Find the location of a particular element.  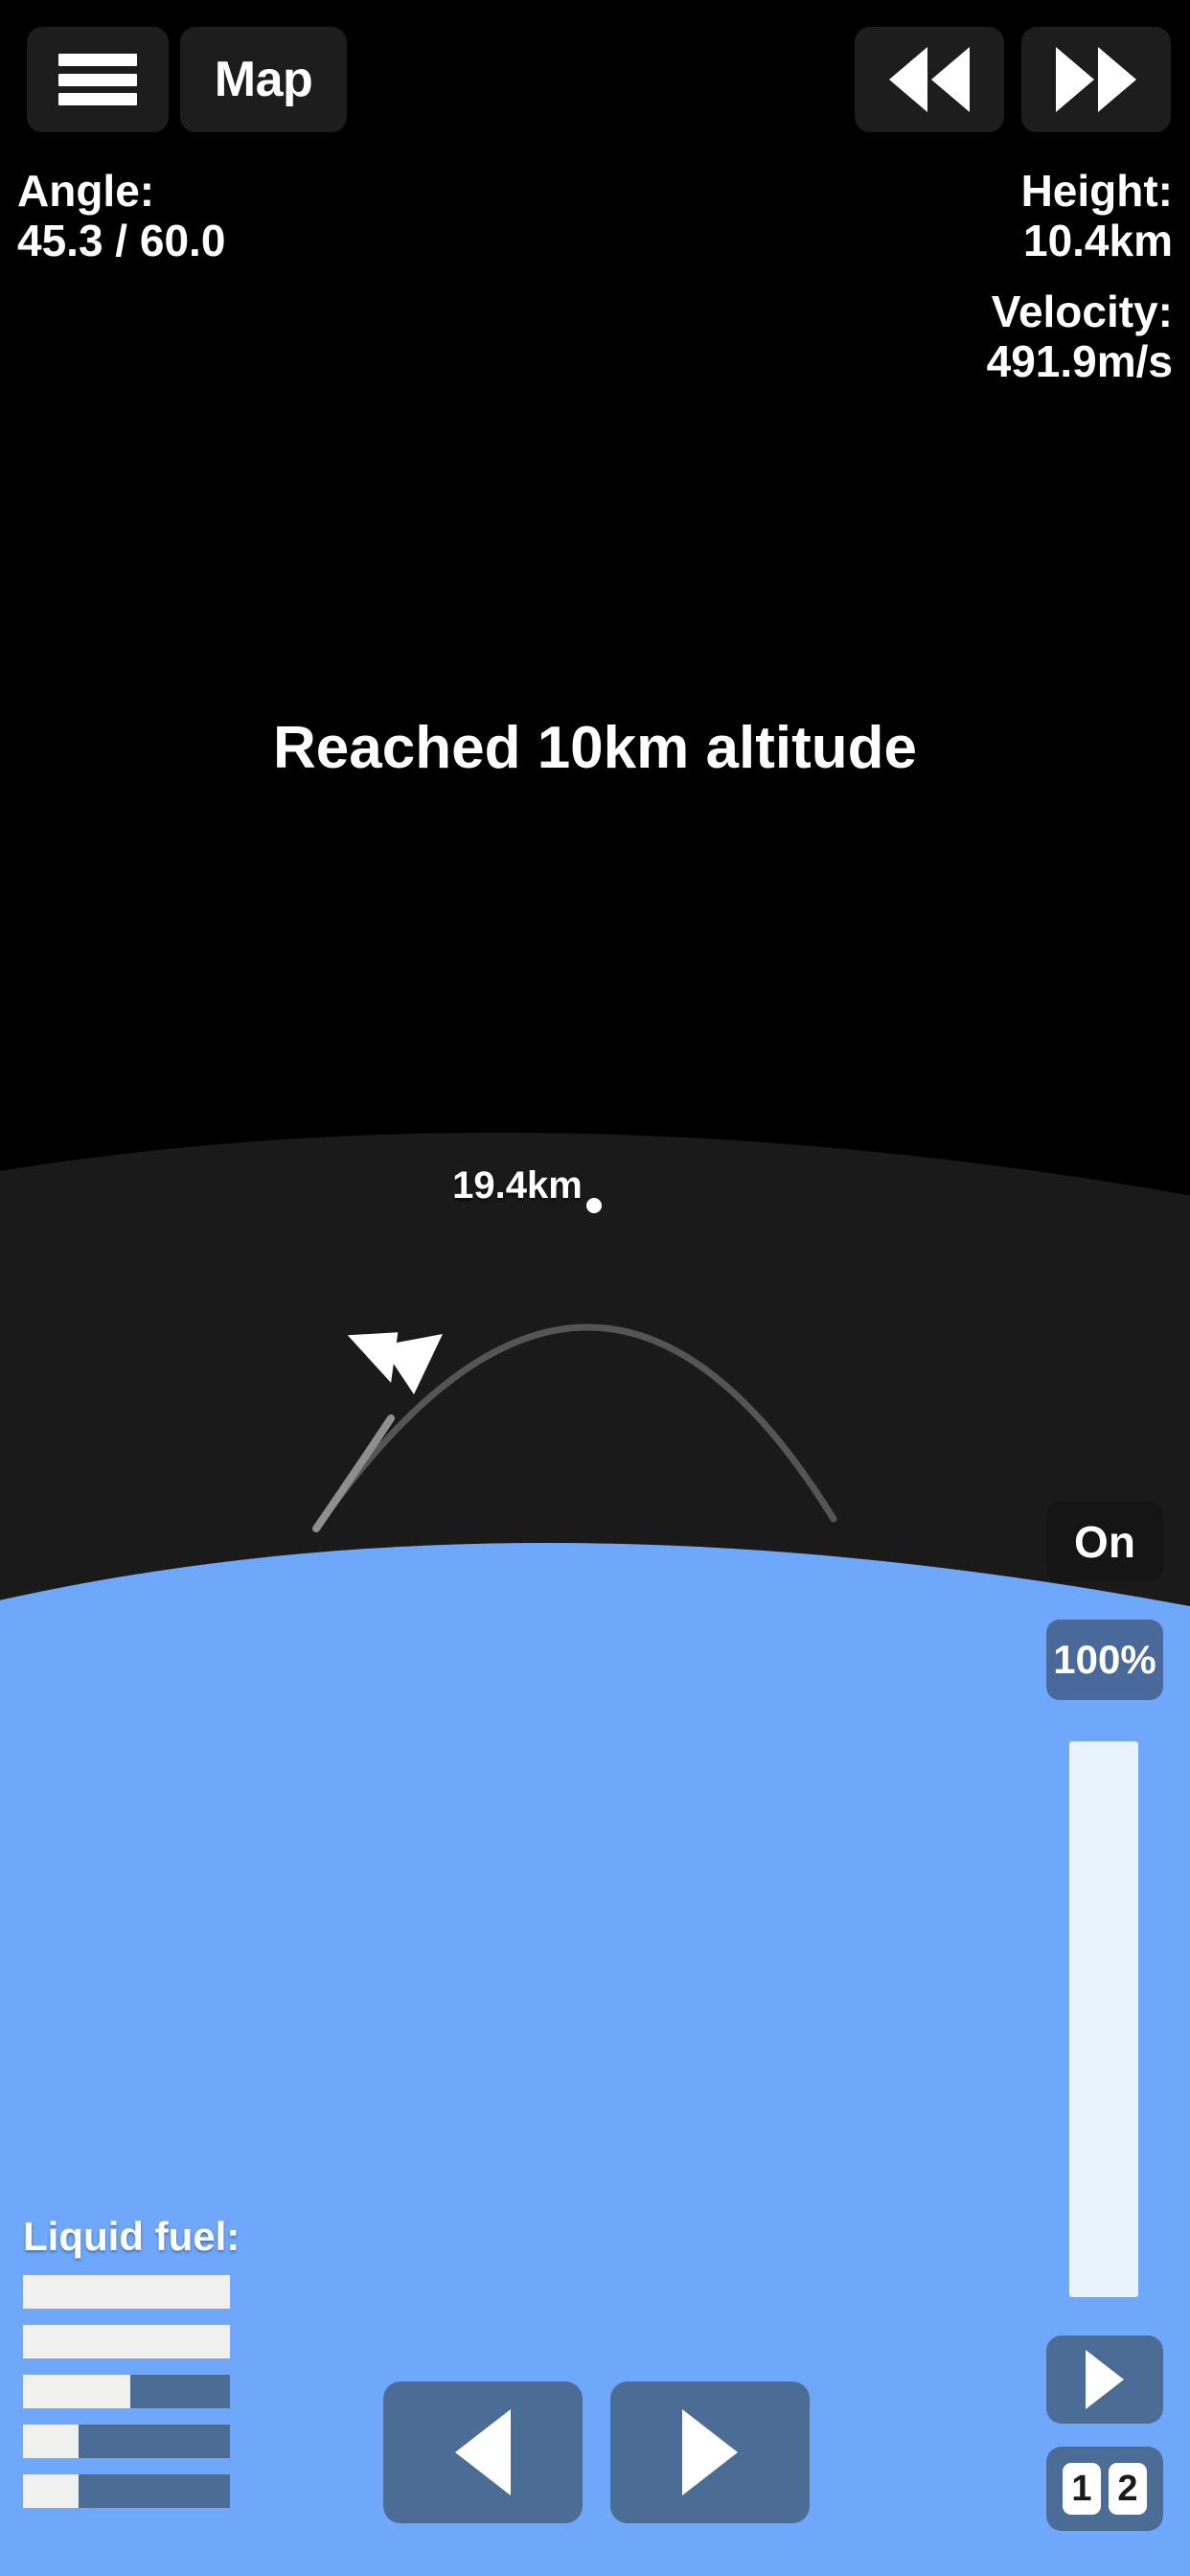

rotate-left-icon is located at coordinates (483, 2452).